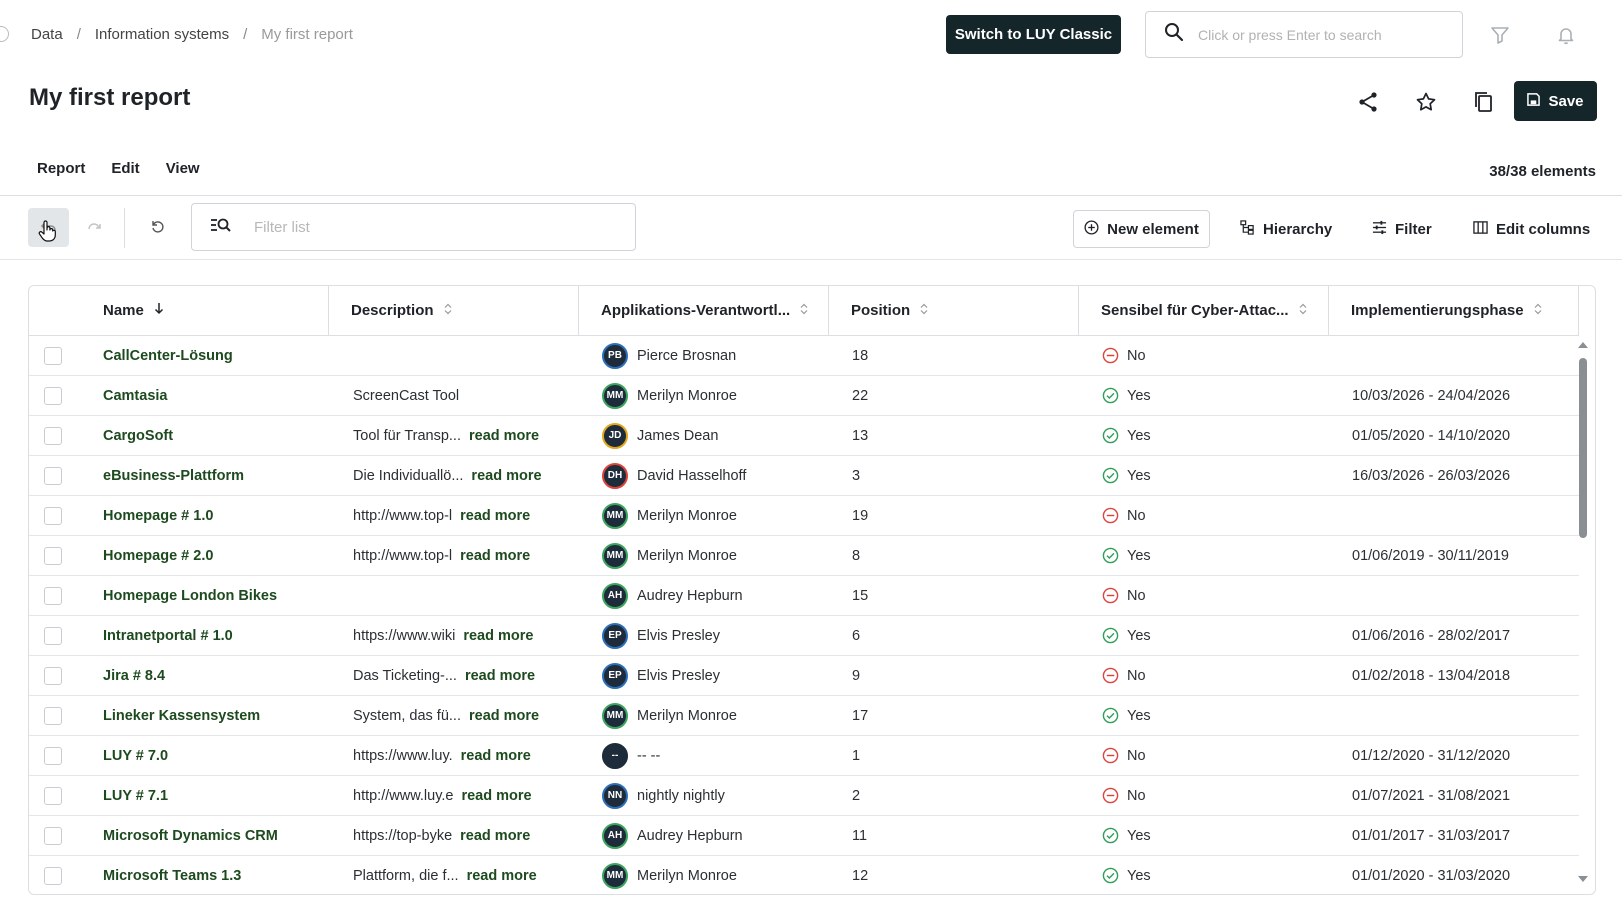 The height and width of the screenshot is (904, 1622). Describe the element at coordinates (1454, 310) in the screenshot. I see `column-header-implementation: Implementierungsphase` at that location.